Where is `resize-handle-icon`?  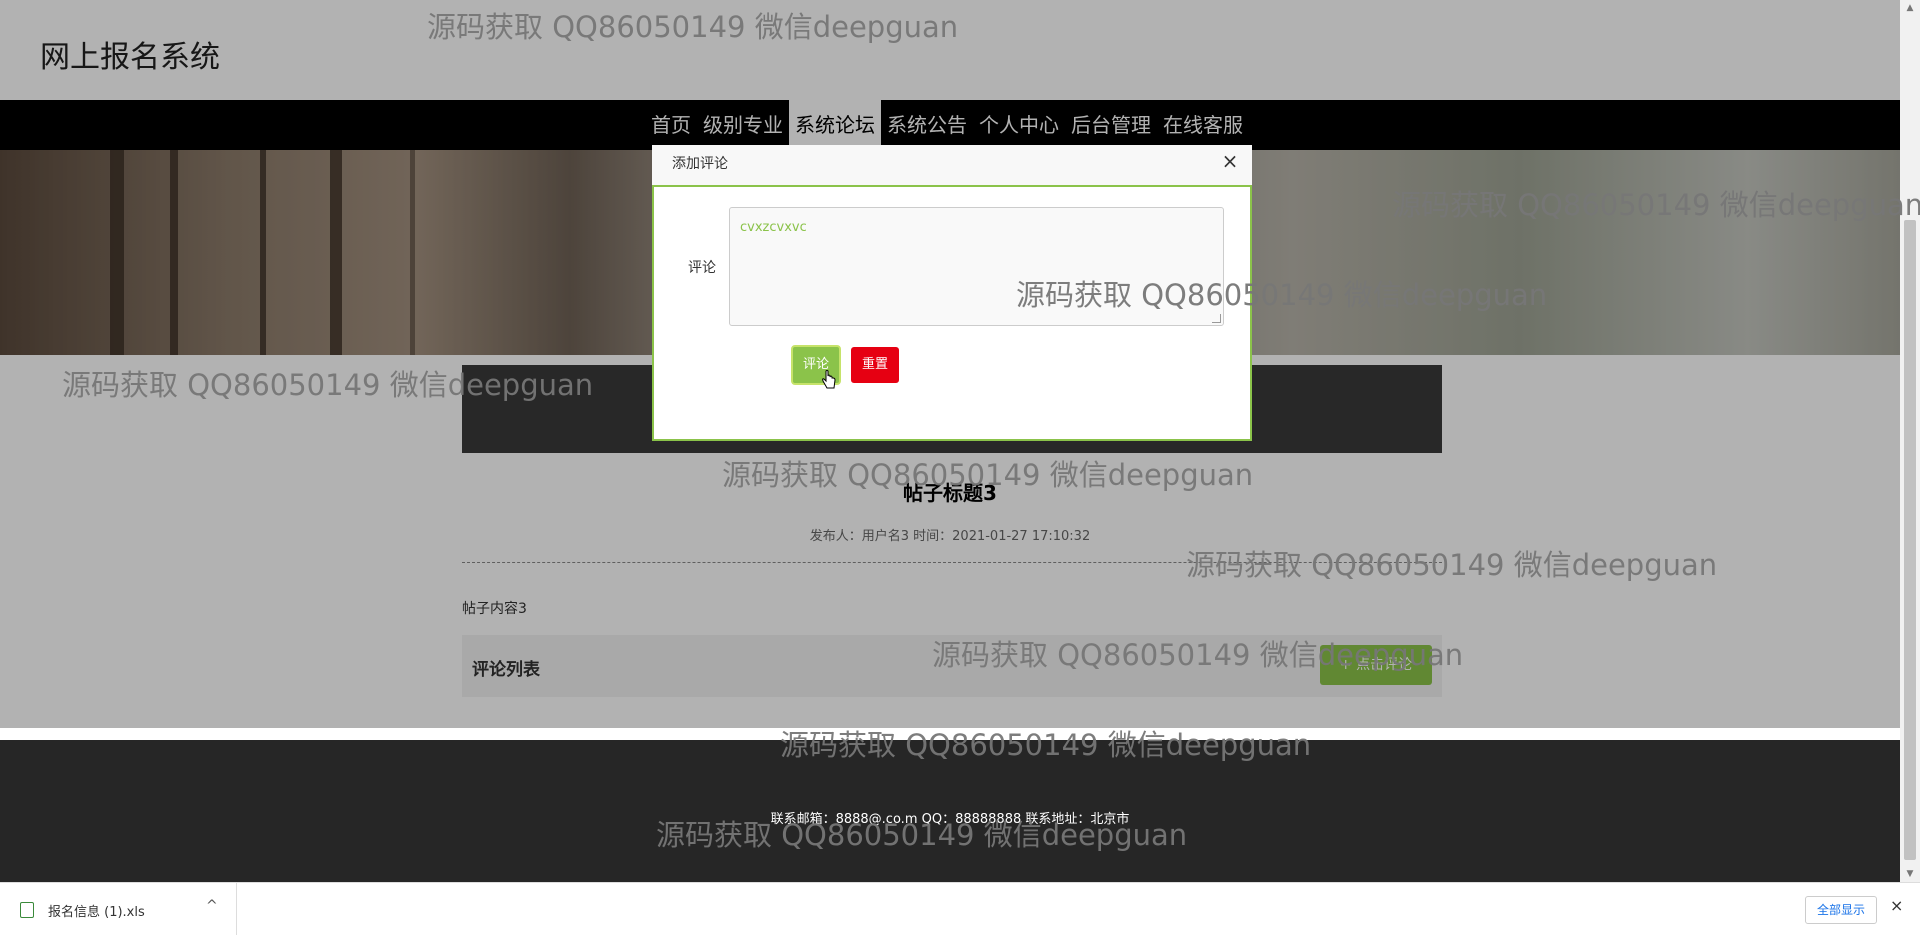 resize-handle-icon is located at coordinates (1216, 318).